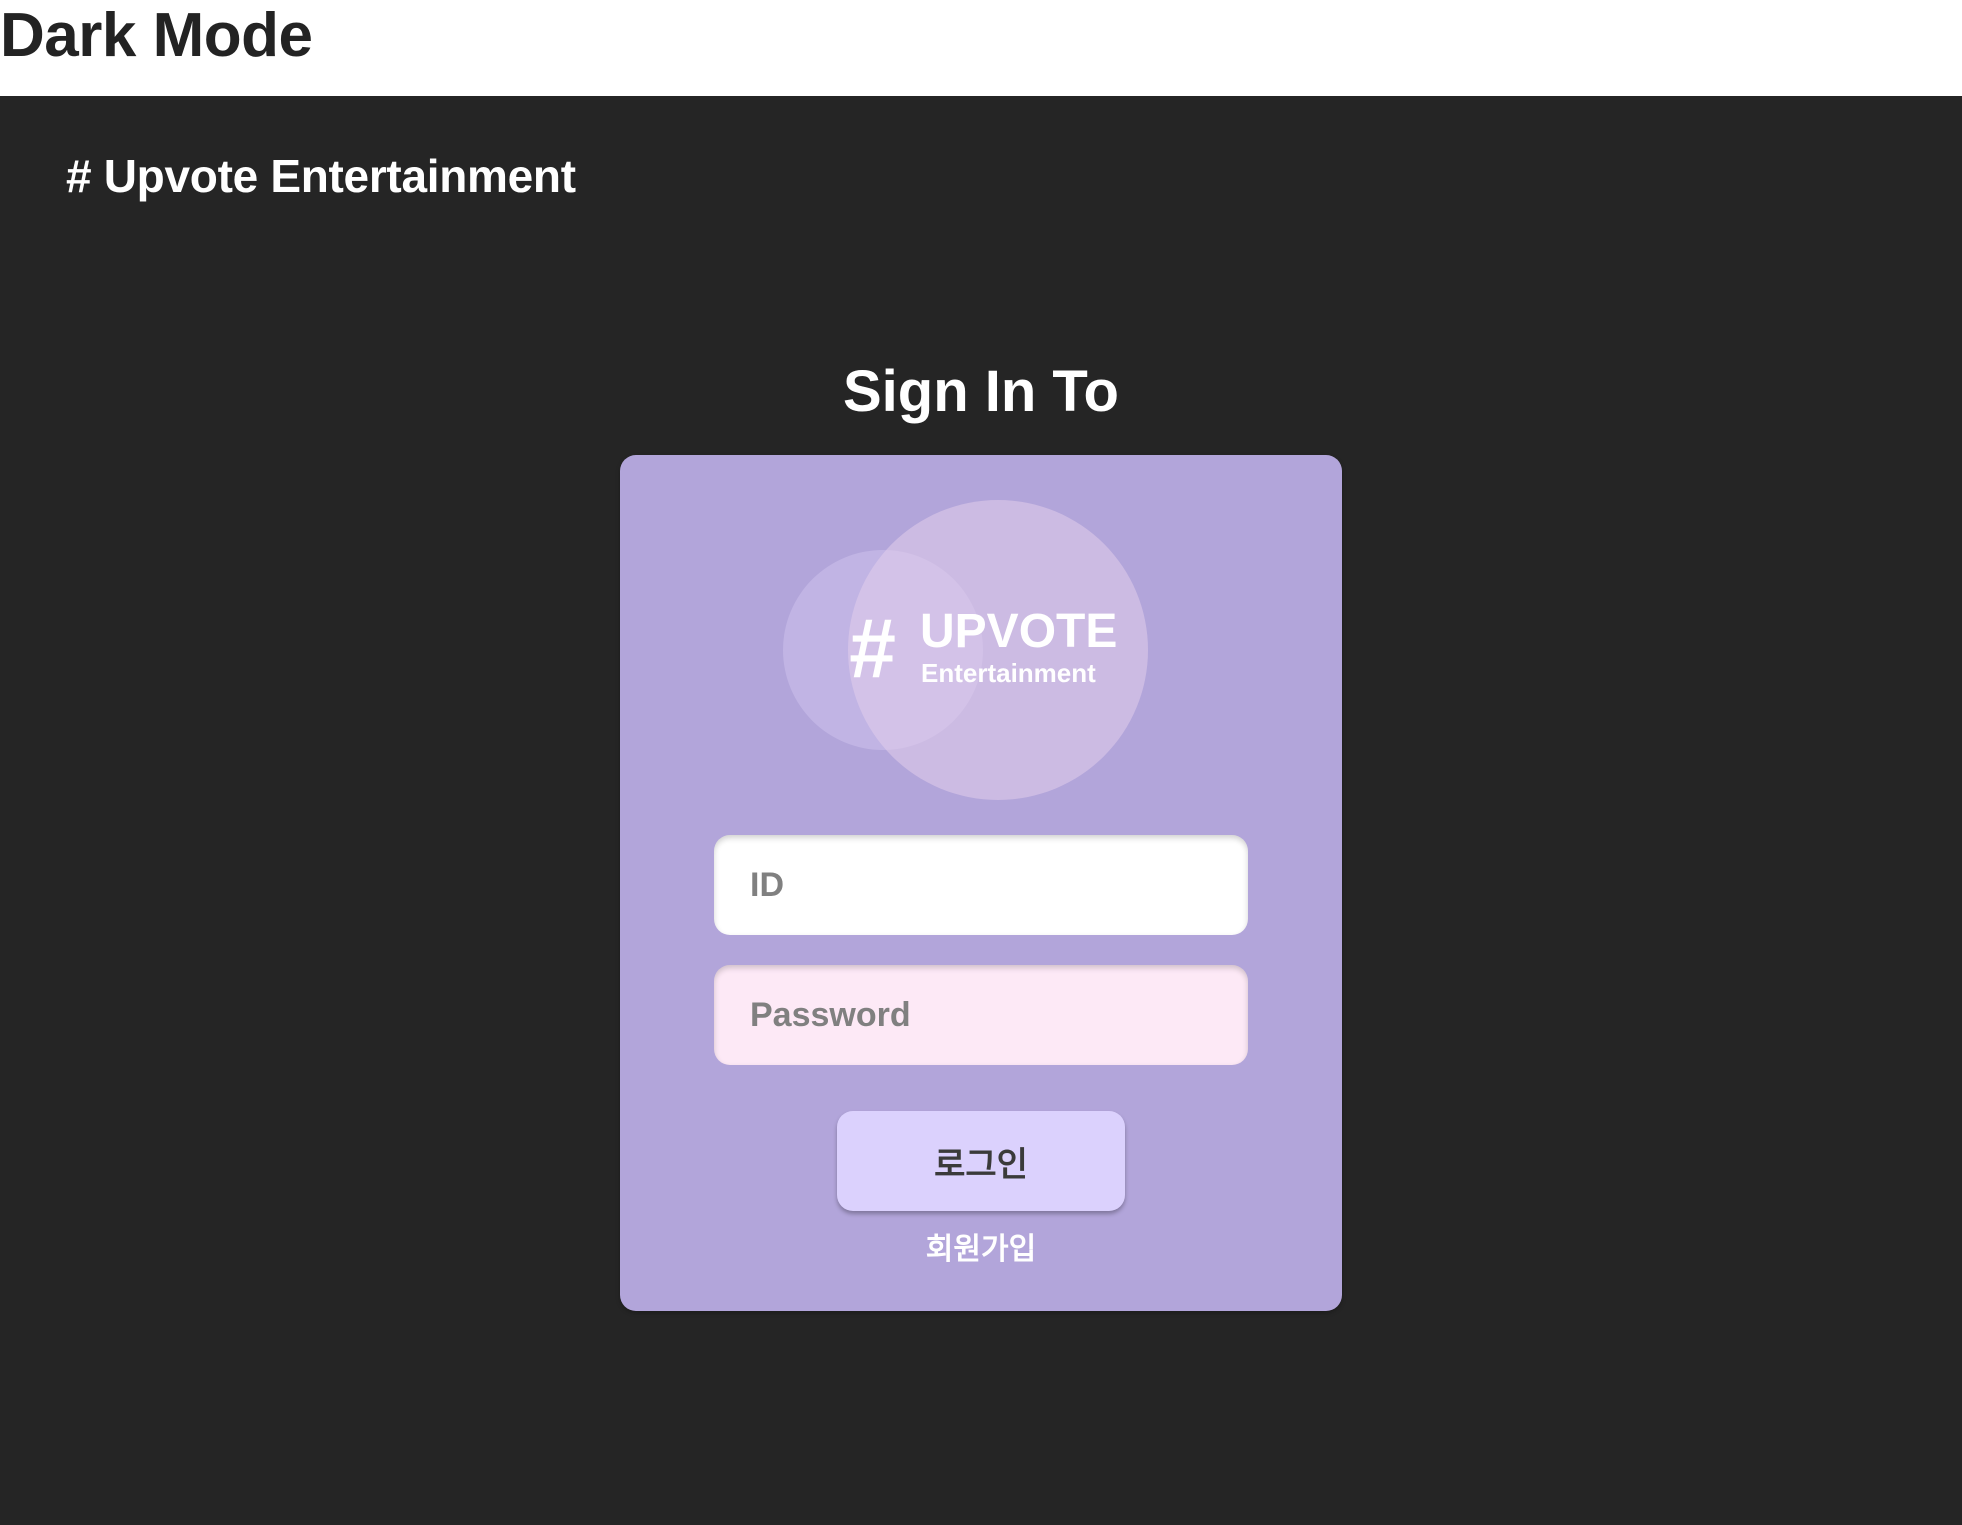 The image size is (1962, 1525). What do you see at coordinates (321, 176) in the screenshot?
I see `brand-title: # Upvote Entertainment` at bounding box center [321, 176].